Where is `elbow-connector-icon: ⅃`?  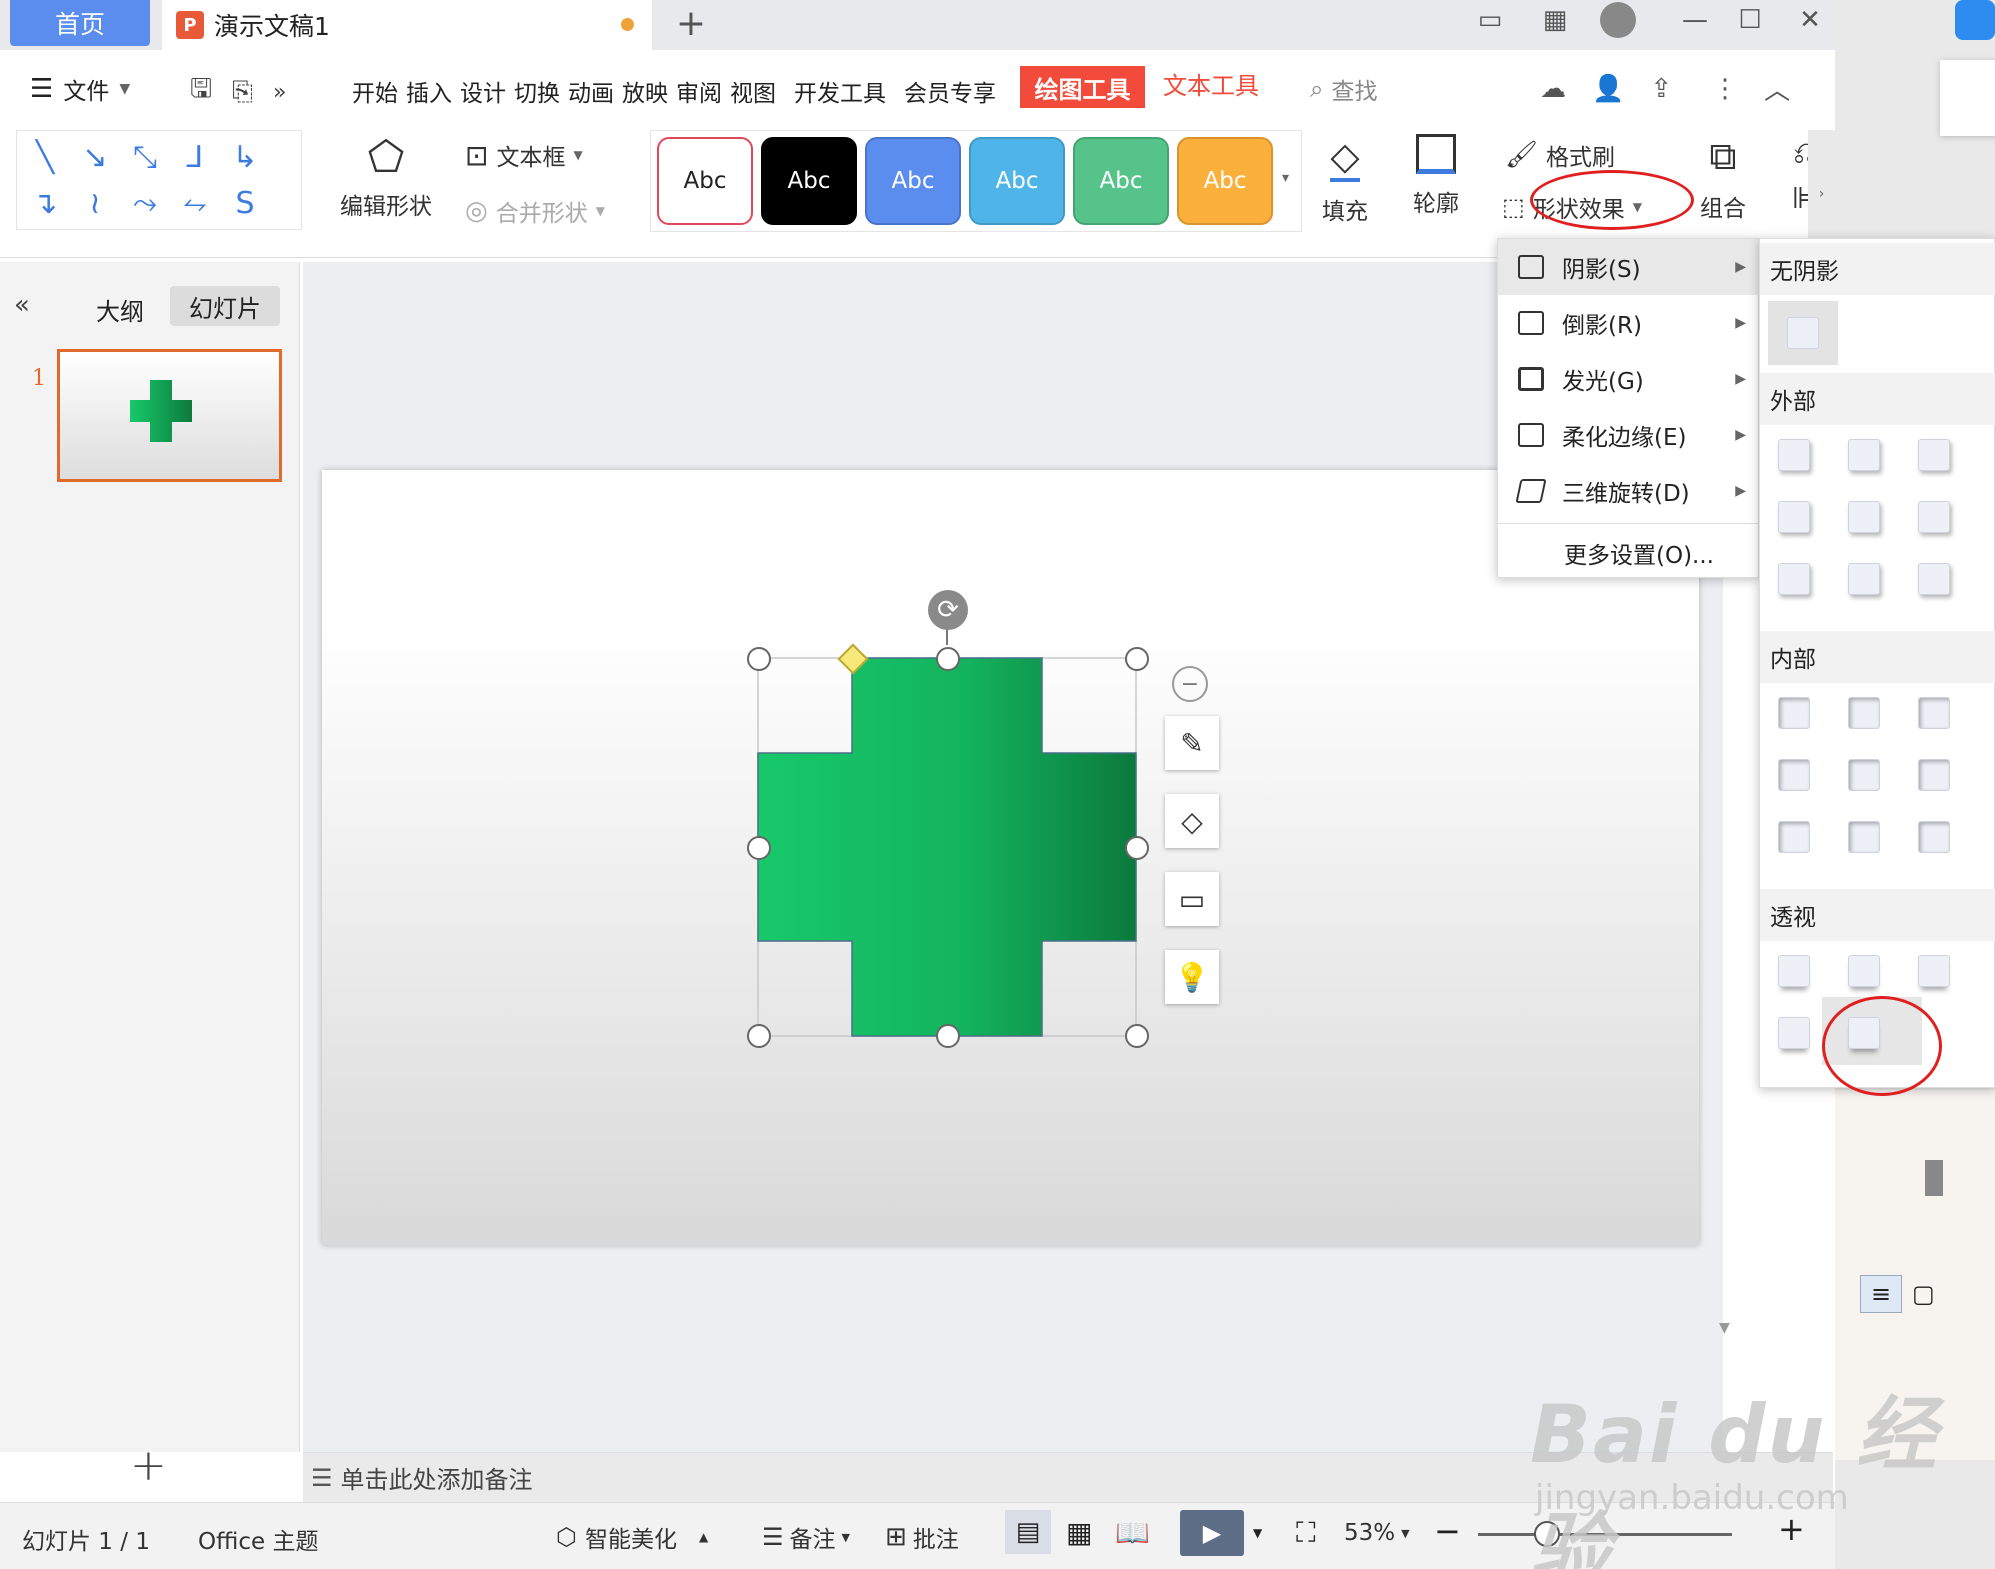 elbow-connector-icon: ⅃ is located at coordinates (195, 157).